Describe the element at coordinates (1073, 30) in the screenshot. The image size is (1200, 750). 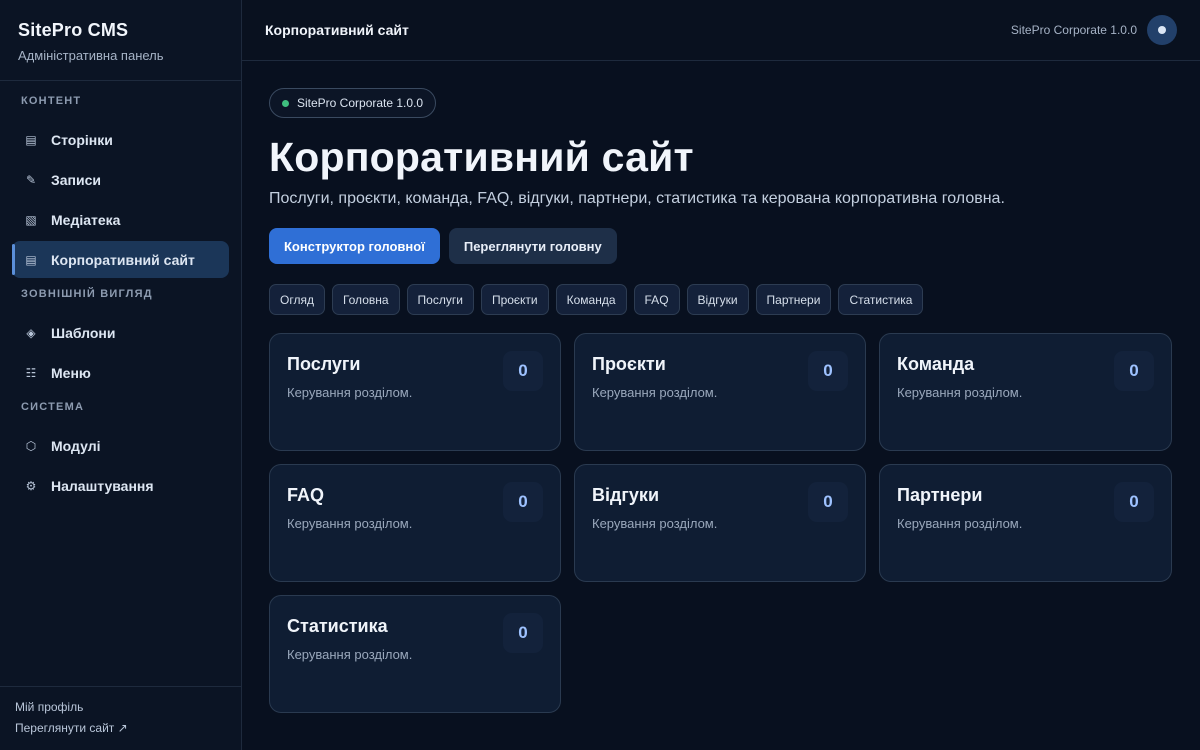
I see `version-label: SitePro Corporate 1.0.0` at that location.